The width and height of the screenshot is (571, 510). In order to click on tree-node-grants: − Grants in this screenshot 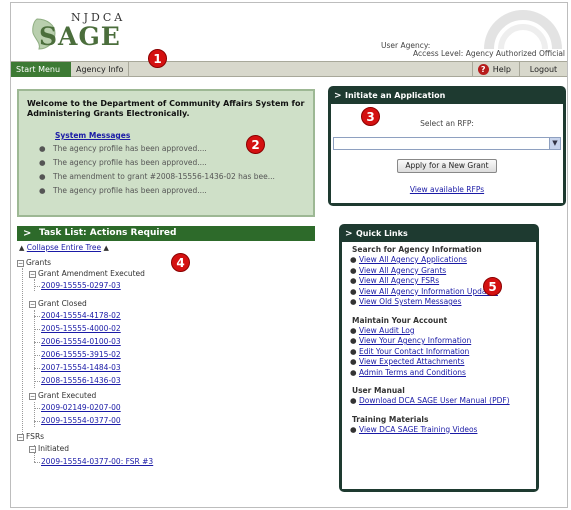, I will do `click(34, 262)`.